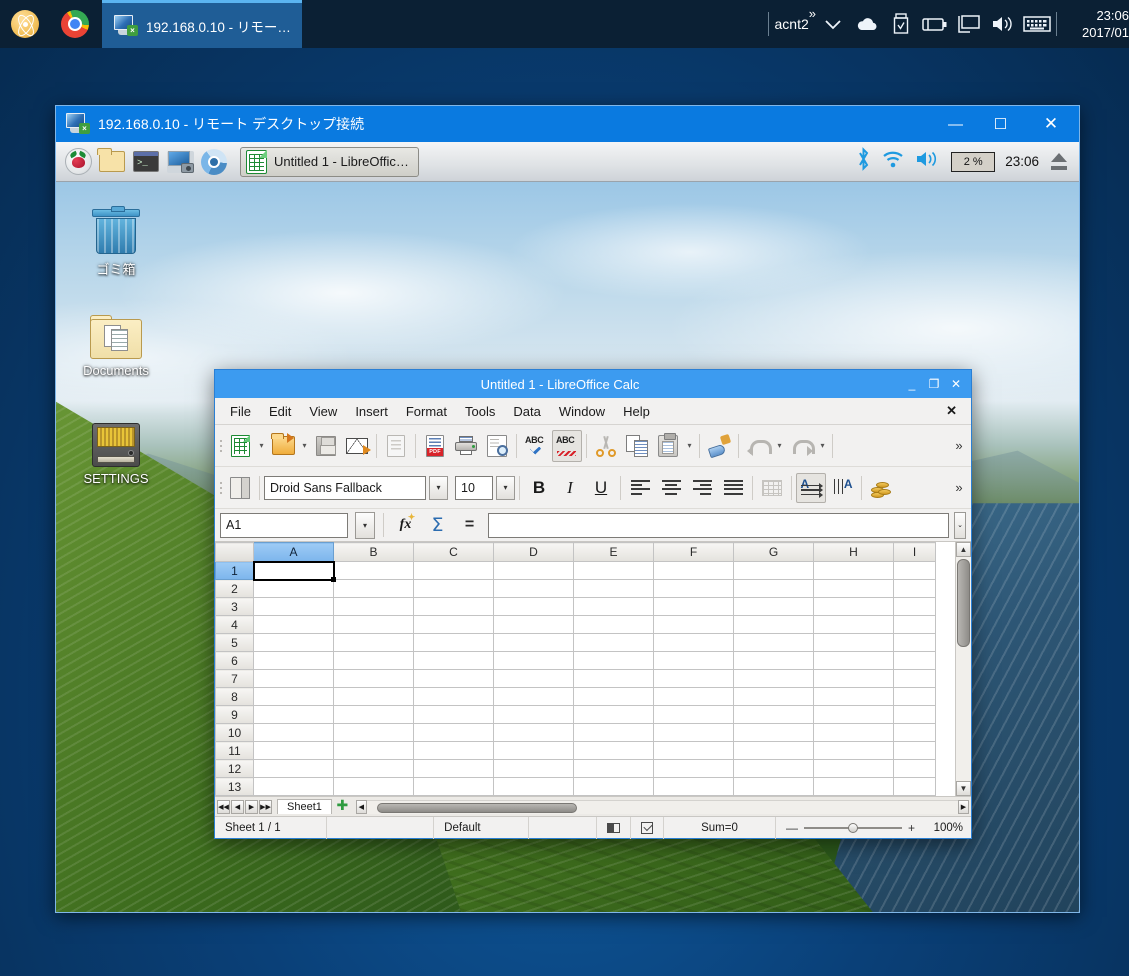 The height and width of the screenshot is (976, 1129). I want to click on cell-i1, so click(914, 570).